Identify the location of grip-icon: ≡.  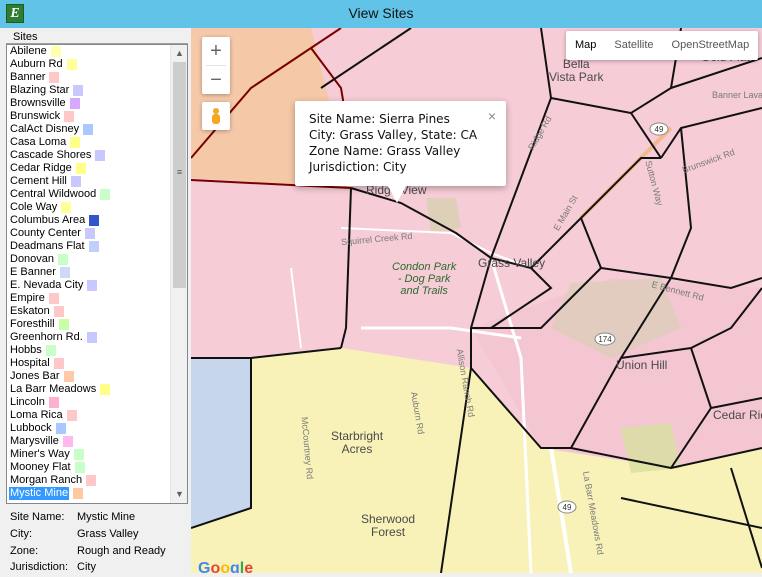
(179, 172).